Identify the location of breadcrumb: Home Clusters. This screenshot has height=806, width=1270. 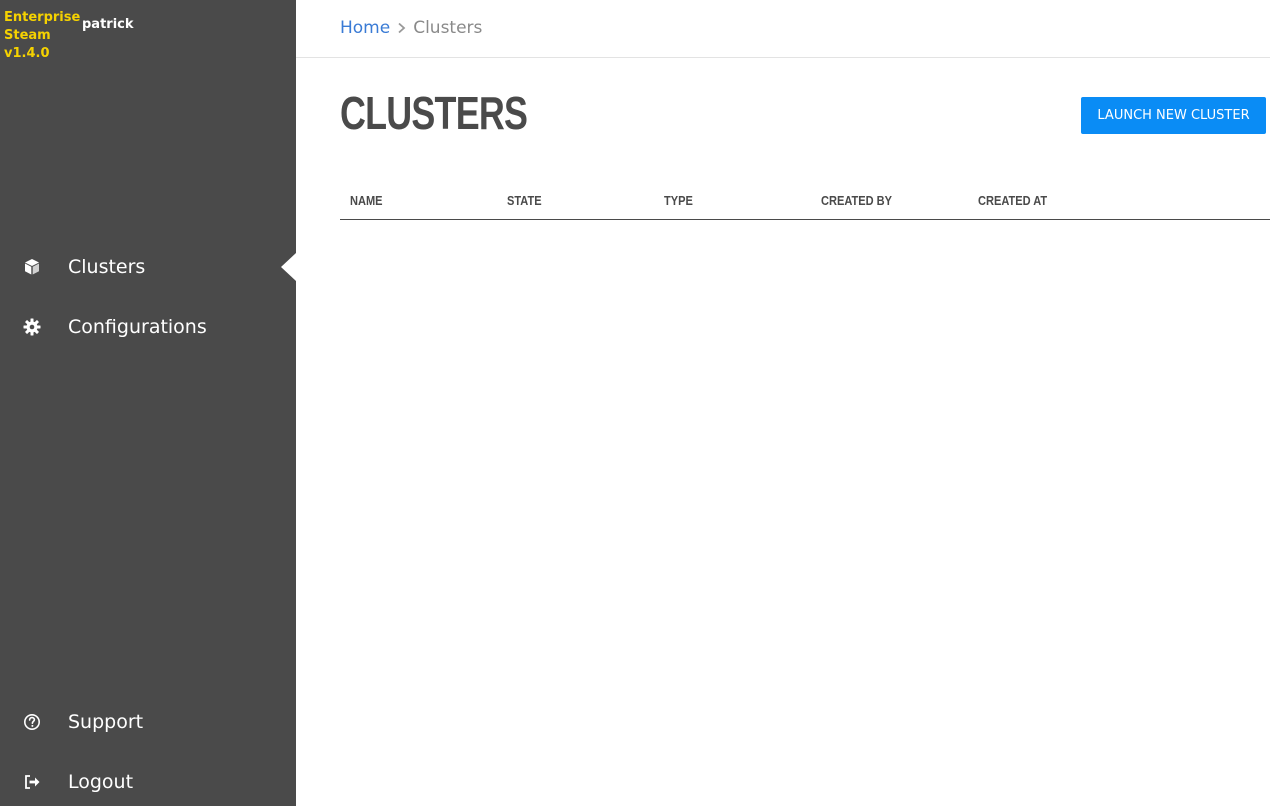
(411, 28).